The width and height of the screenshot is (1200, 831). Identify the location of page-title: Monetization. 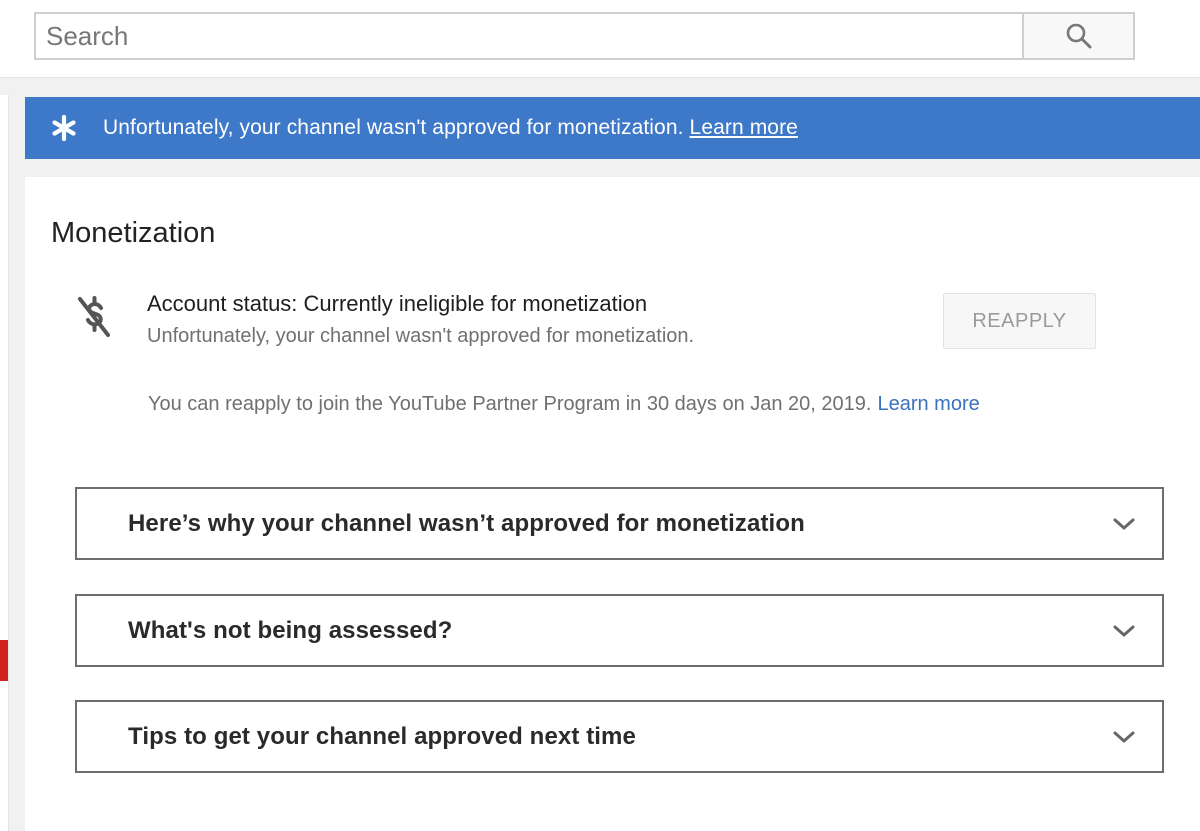
(133, 233).